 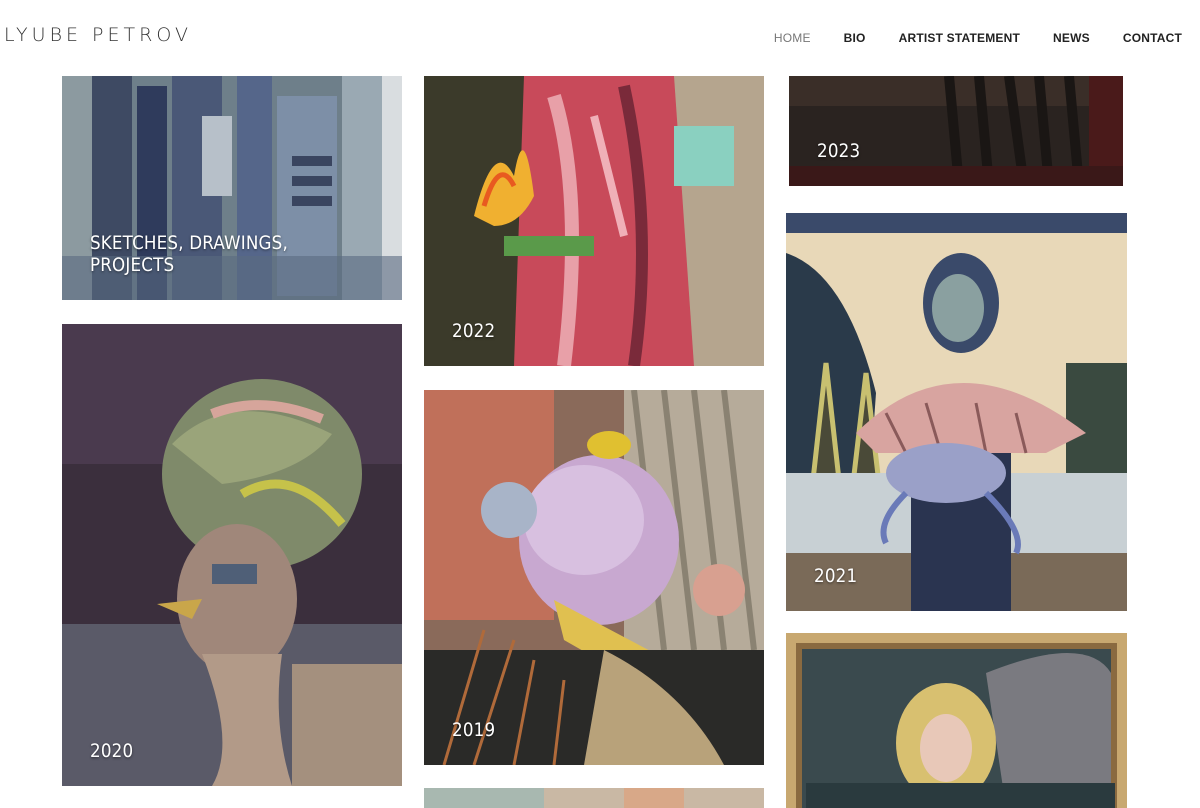 I want to click on tile-caption: 2022, so click(x=474, y=331).